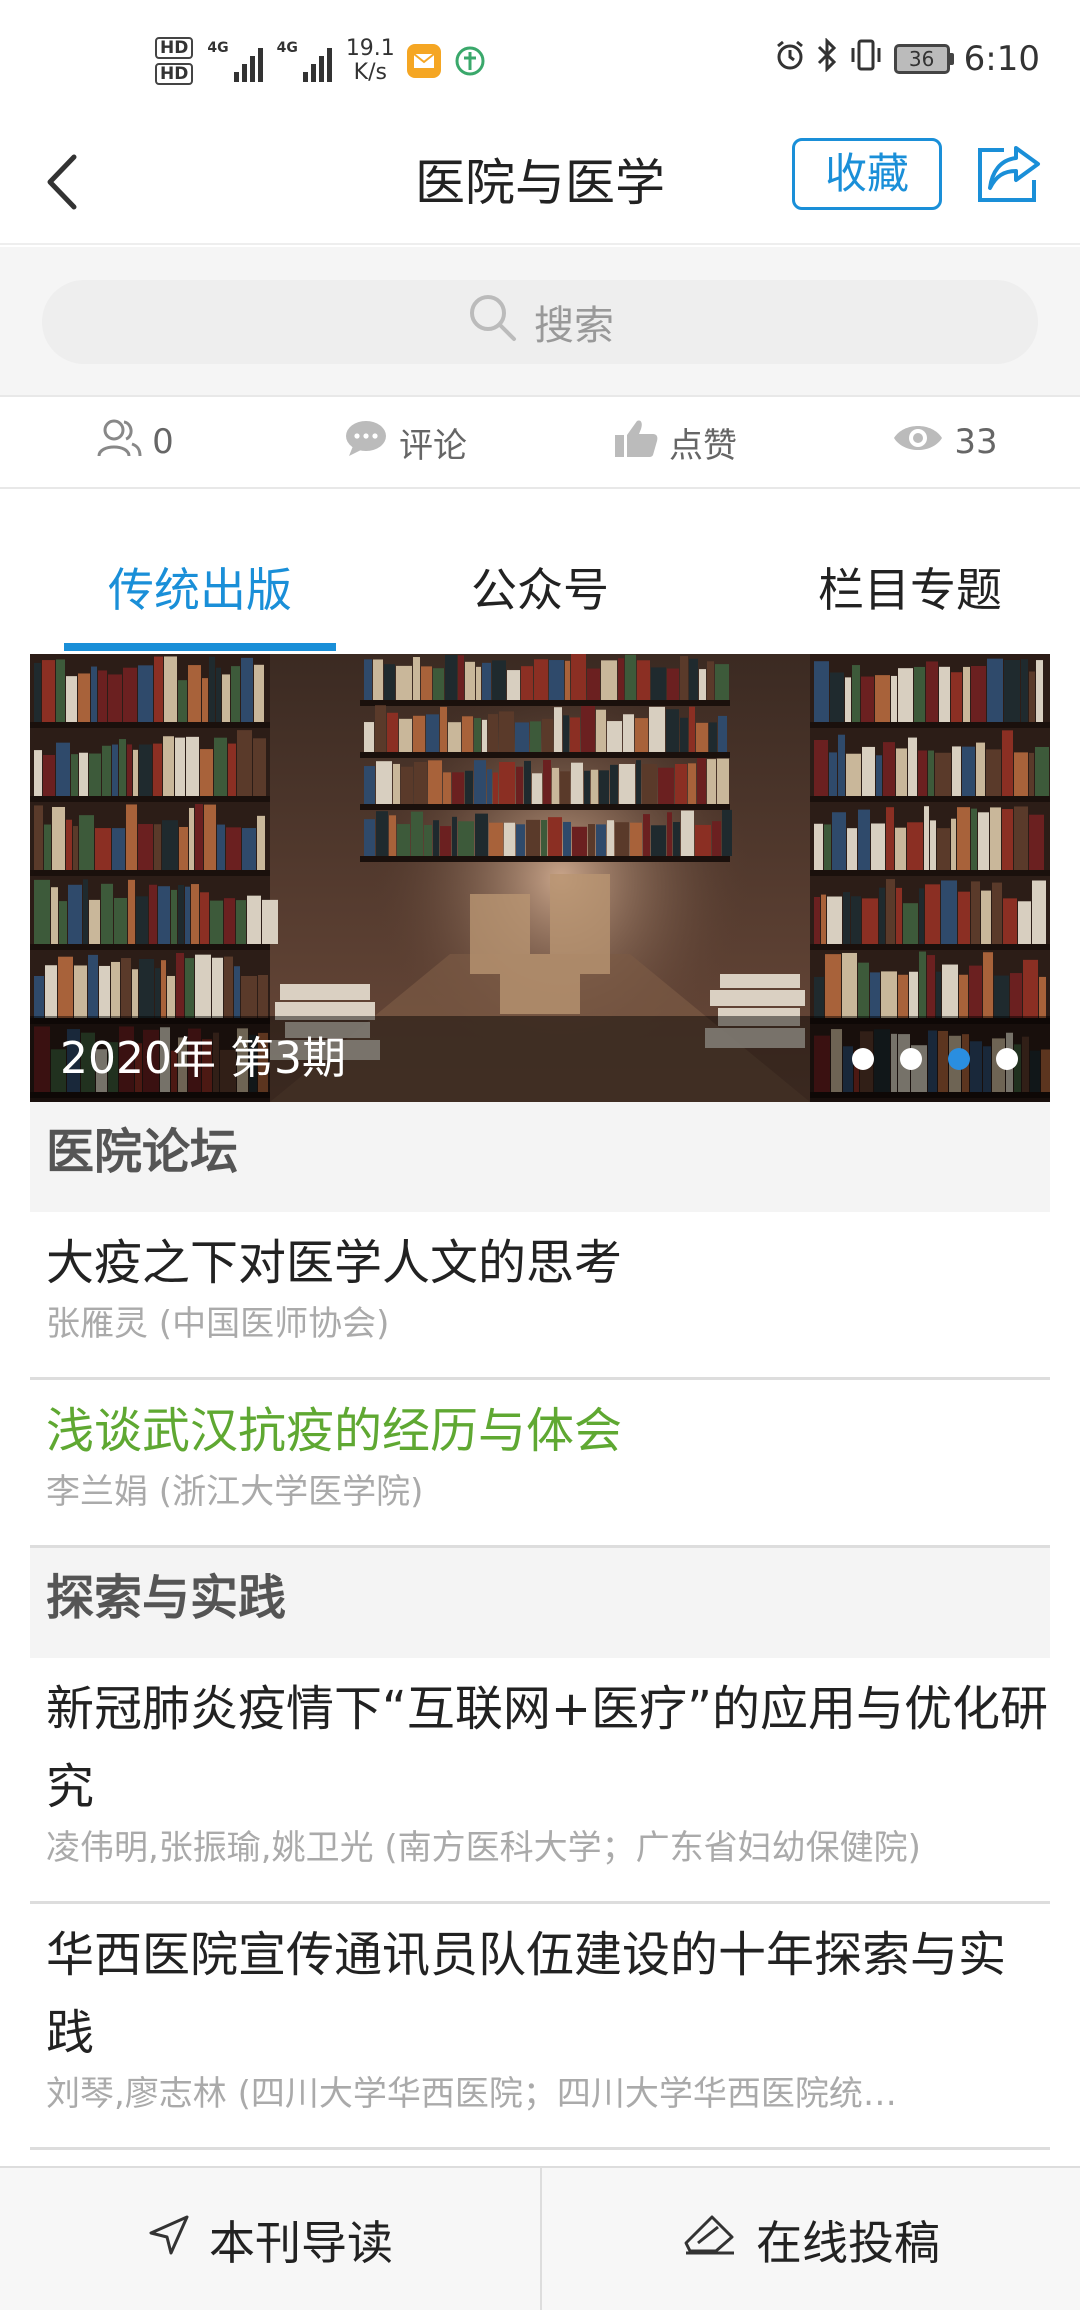  Describe the element at coordinates (200, 590) in the screenshot. I see `tab-traditional-publishing: 传统出版` at that location.